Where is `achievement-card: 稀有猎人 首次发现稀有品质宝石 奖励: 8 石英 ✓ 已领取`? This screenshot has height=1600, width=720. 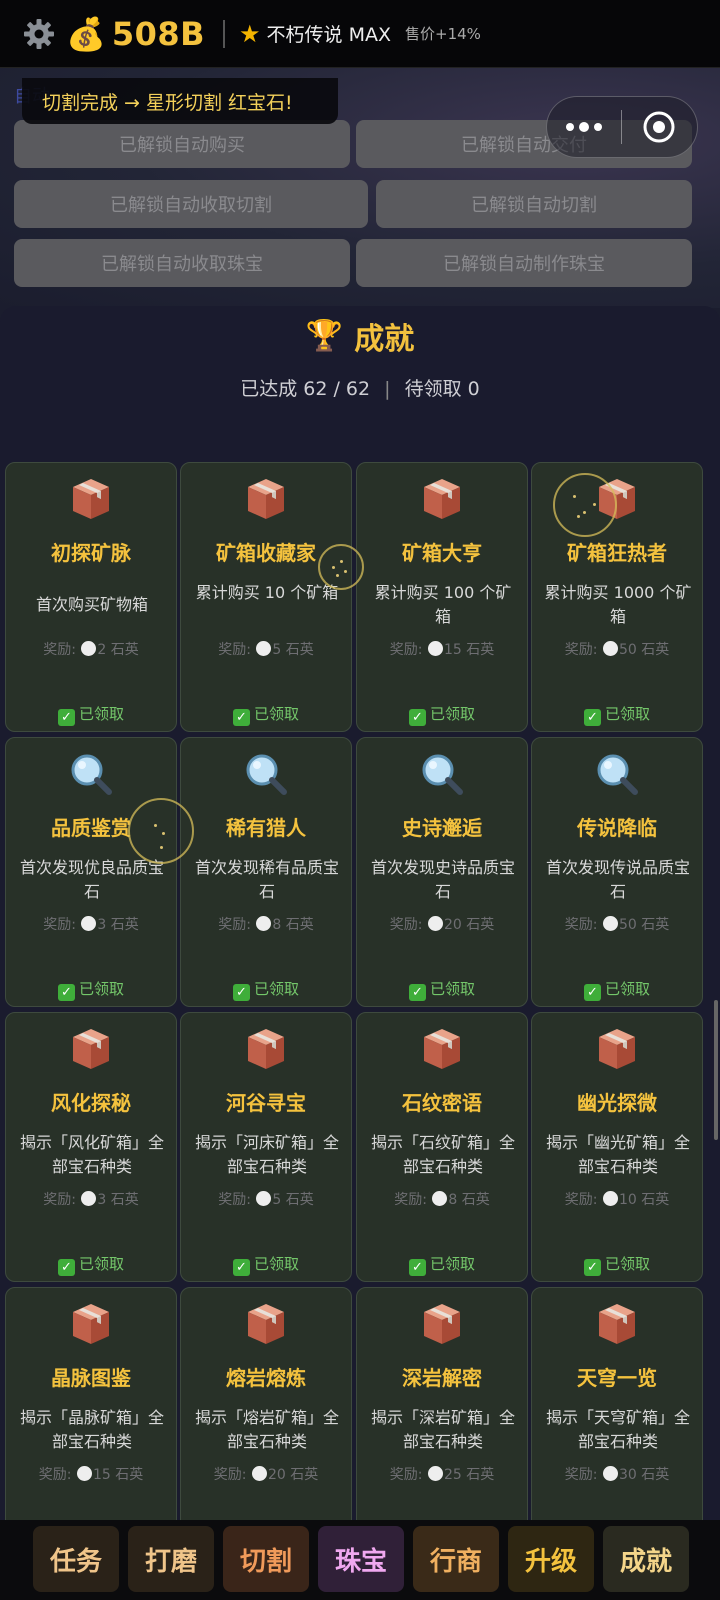 achievement-card: 稀有猎人 首次发现稀有品质宝石 奖励: 8 石英 ✓ 已领取 is located at coordinates (266, 872).